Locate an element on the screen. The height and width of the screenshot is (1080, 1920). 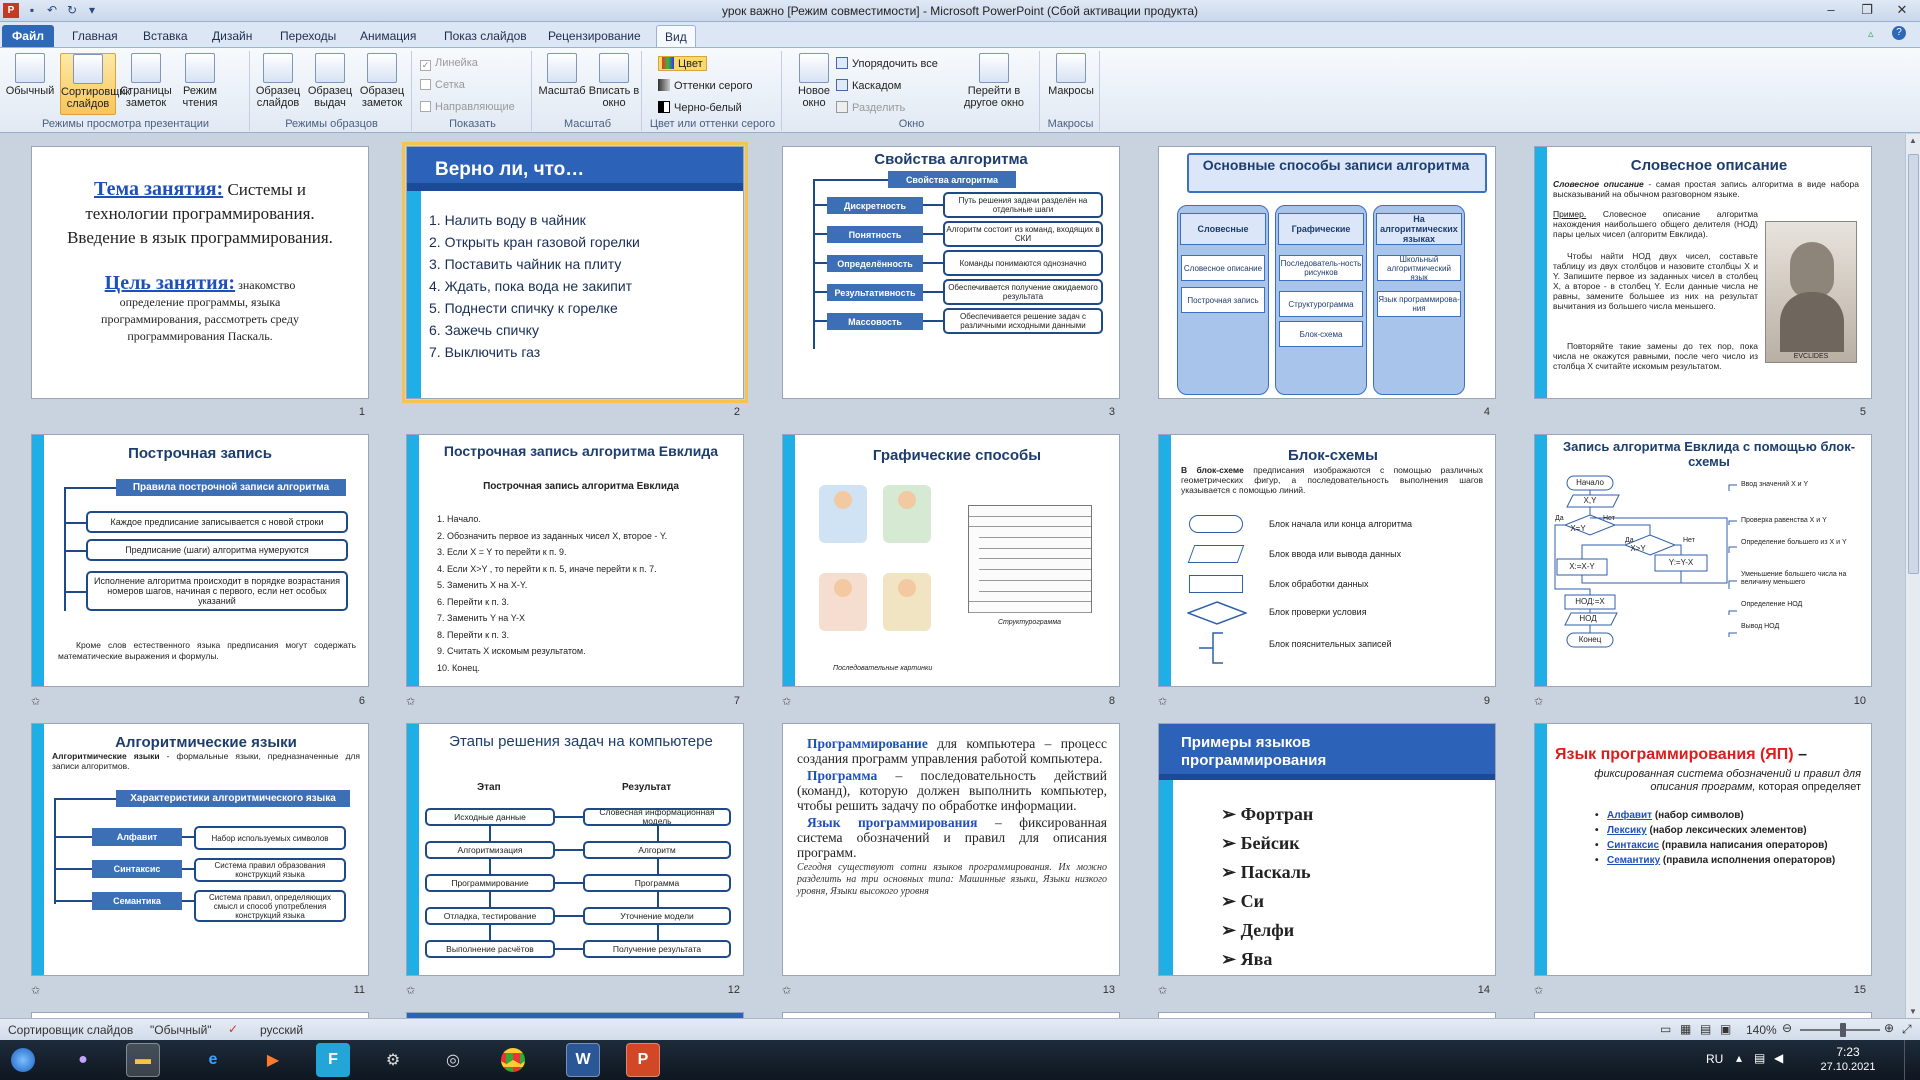
normal-view-status-icon: ▭ is located at coordinates (1665, 1029).